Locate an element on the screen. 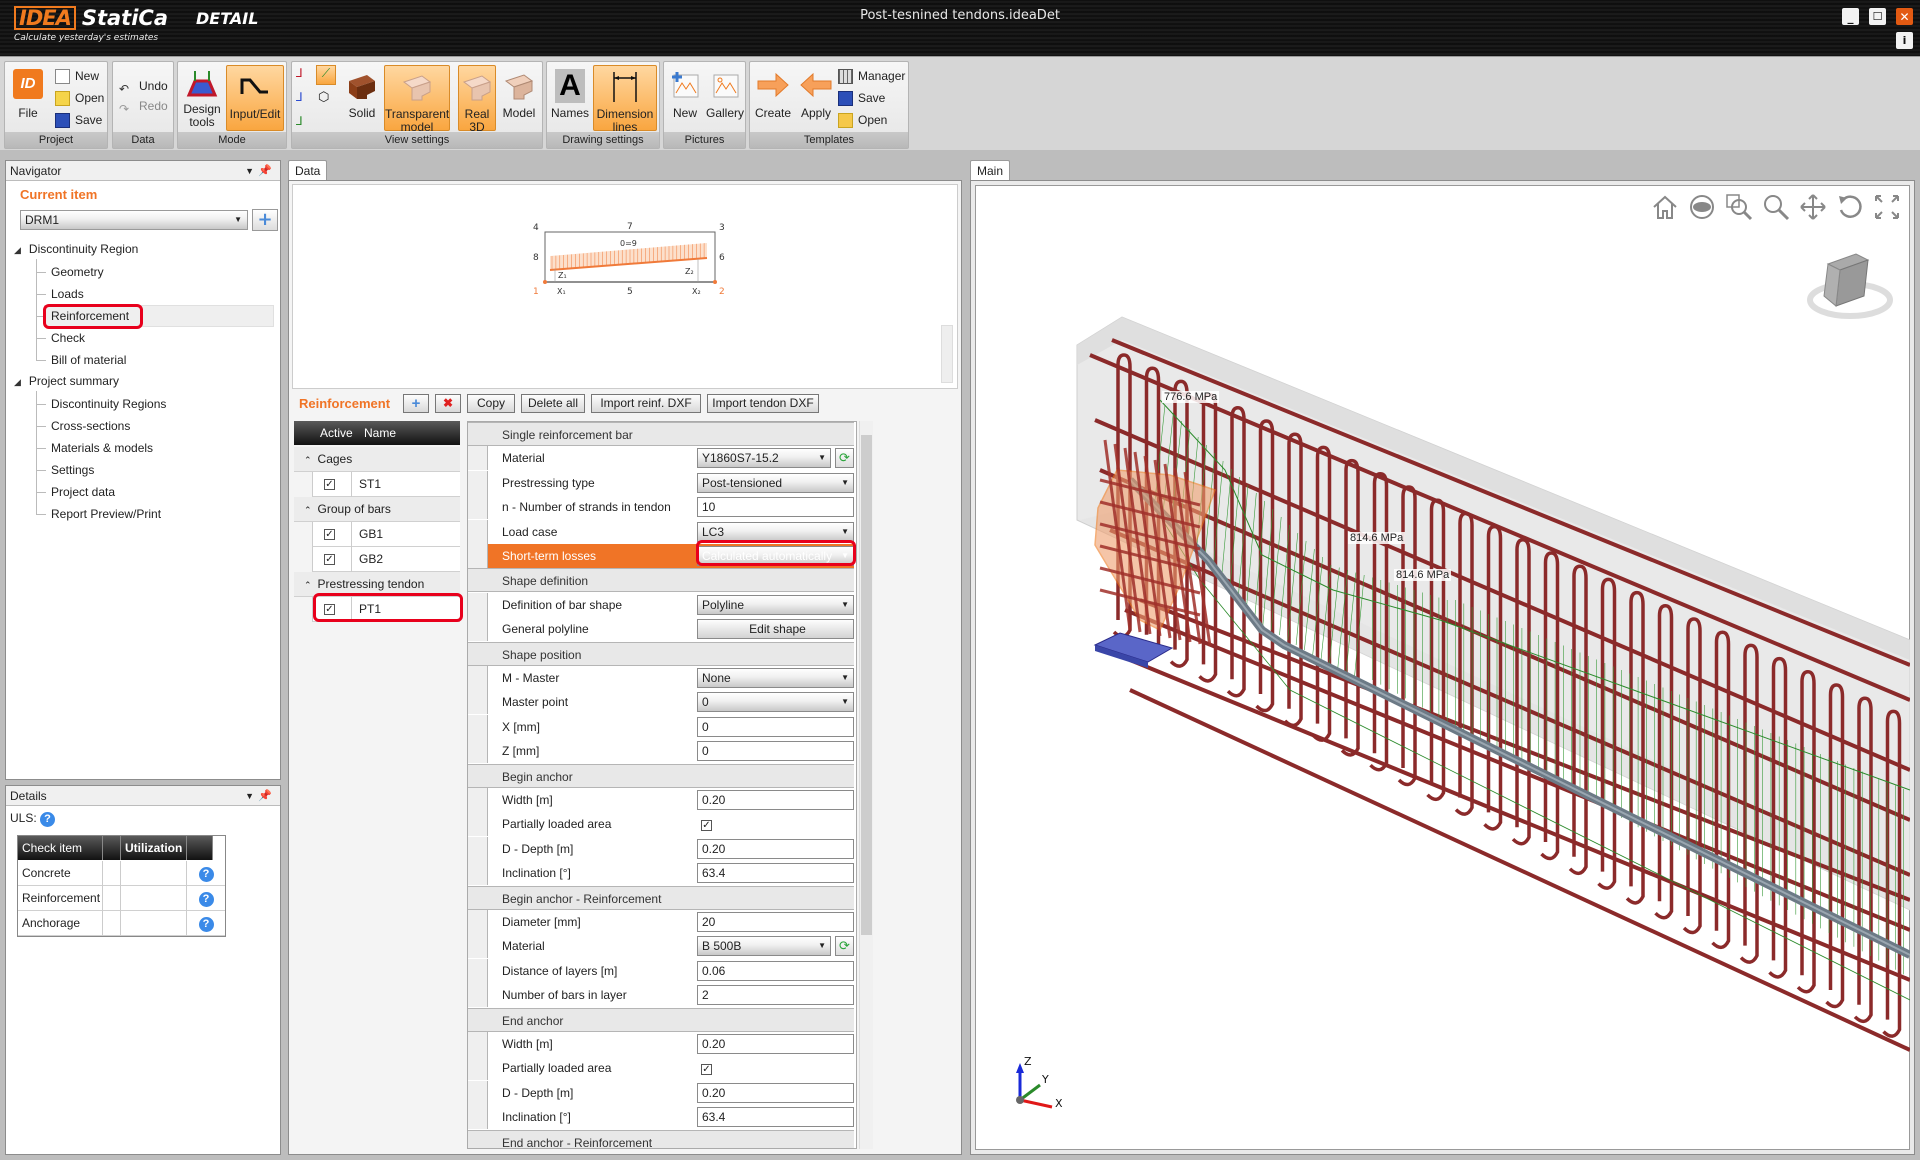 The image size is (1920, 1160). redo-button: ↷ Redo is located at coordinates (143, 106).